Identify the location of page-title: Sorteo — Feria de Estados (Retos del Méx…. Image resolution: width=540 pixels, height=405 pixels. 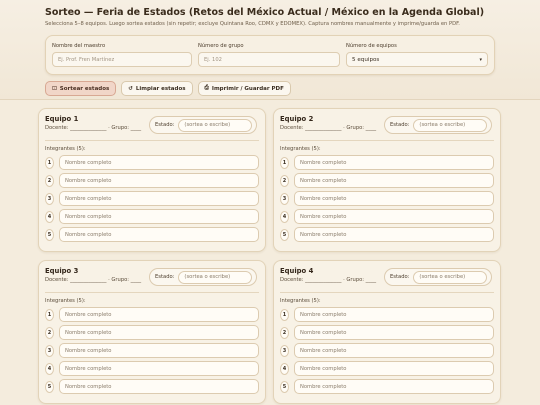
(265, 12).